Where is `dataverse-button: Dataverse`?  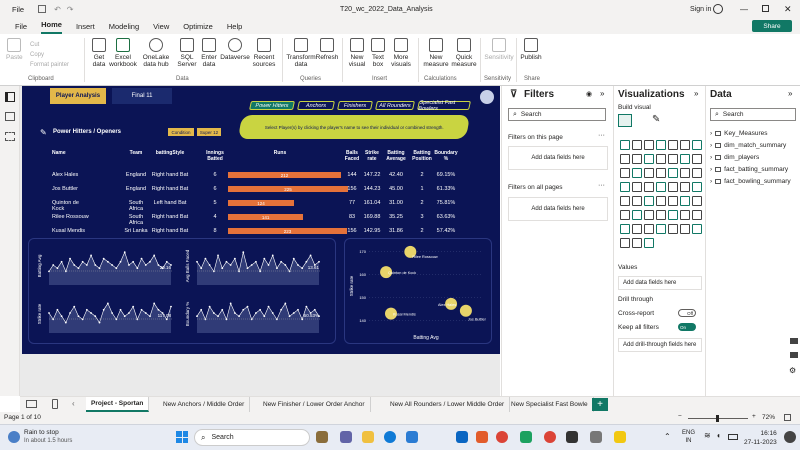 dataverse-button: Dataverse is located at coordinates (235, 49).